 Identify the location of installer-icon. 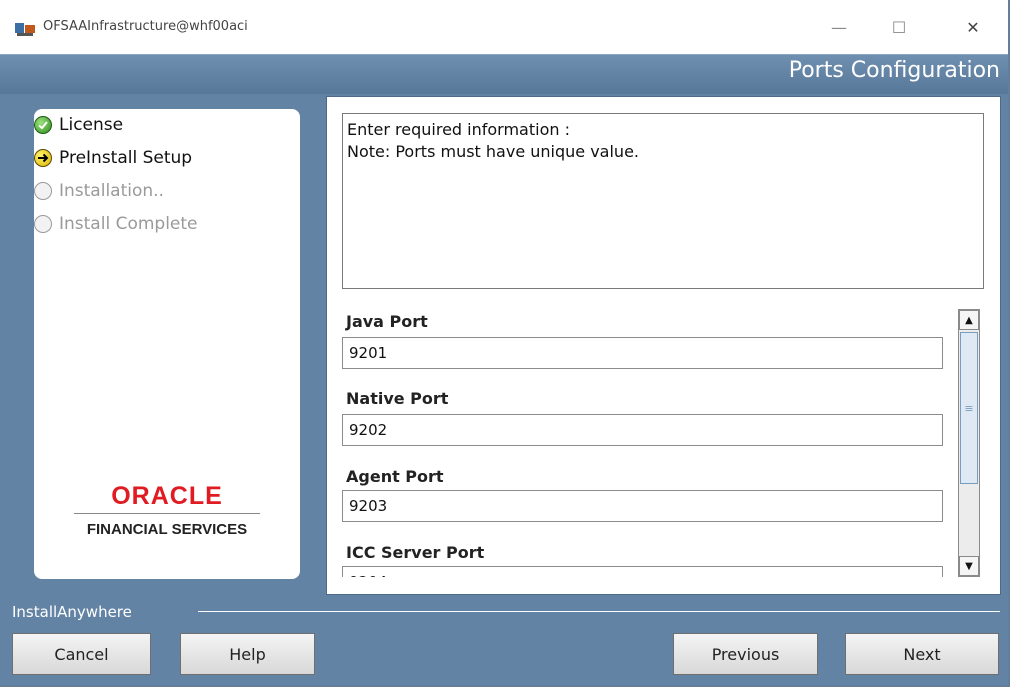
(25, 29).